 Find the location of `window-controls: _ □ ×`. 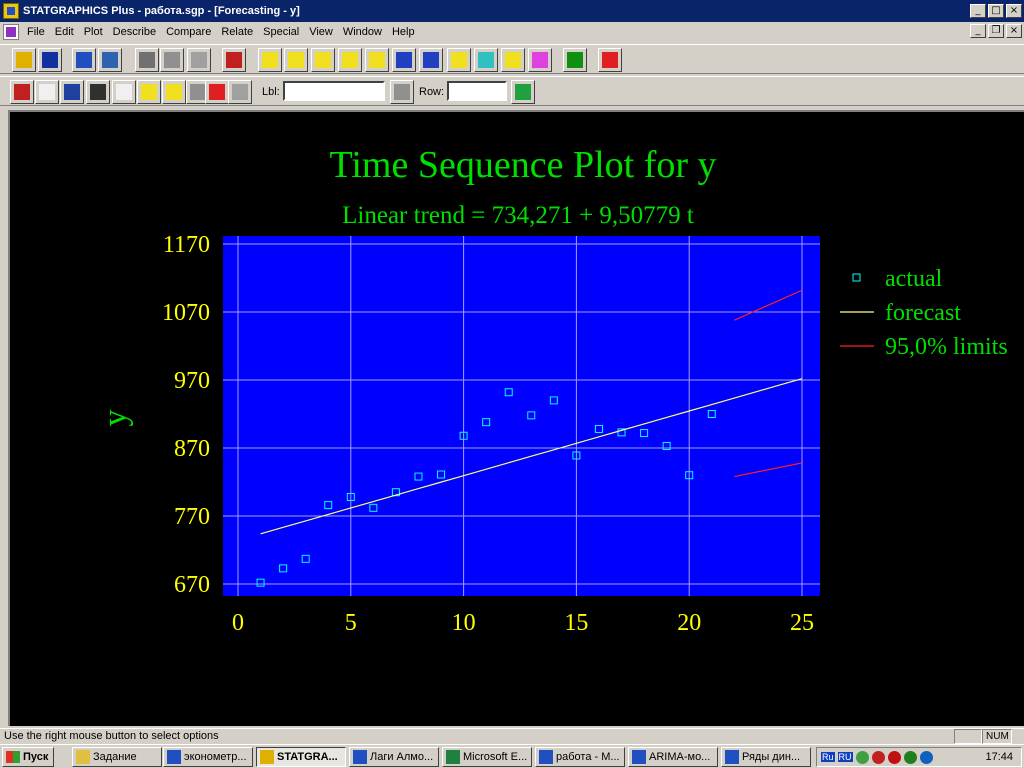

window-controls: _ □ × is located at coordinates (996, 11).